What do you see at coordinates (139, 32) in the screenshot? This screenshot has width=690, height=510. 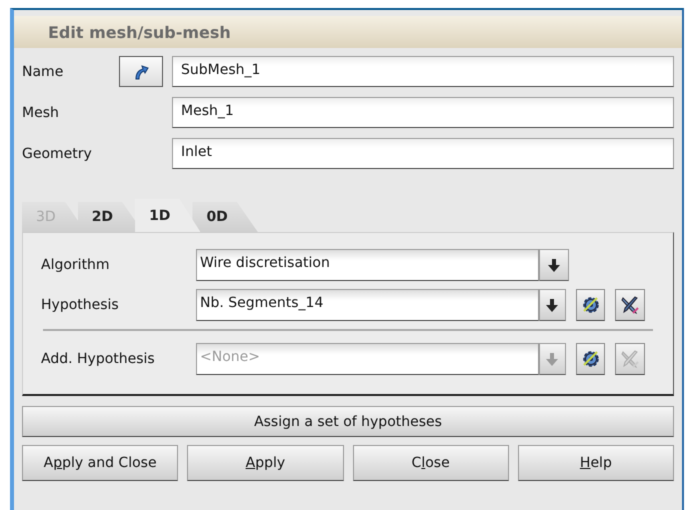 I see `window-title: Edit mesh/sub-mesh` at bounding box center [139, 32].